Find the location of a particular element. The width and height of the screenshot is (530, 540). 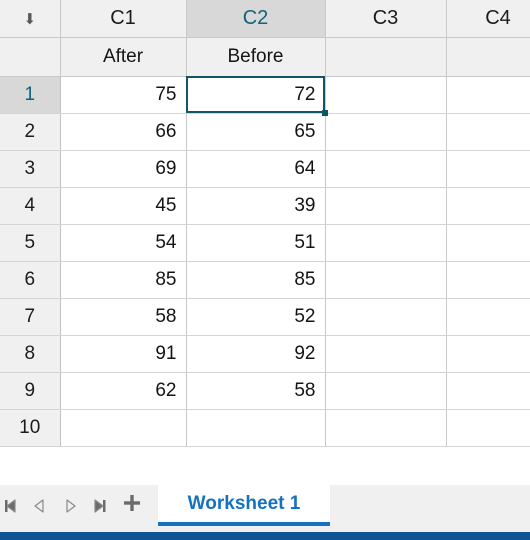

column-name-row: After Before is located at coordinates (265, 57).